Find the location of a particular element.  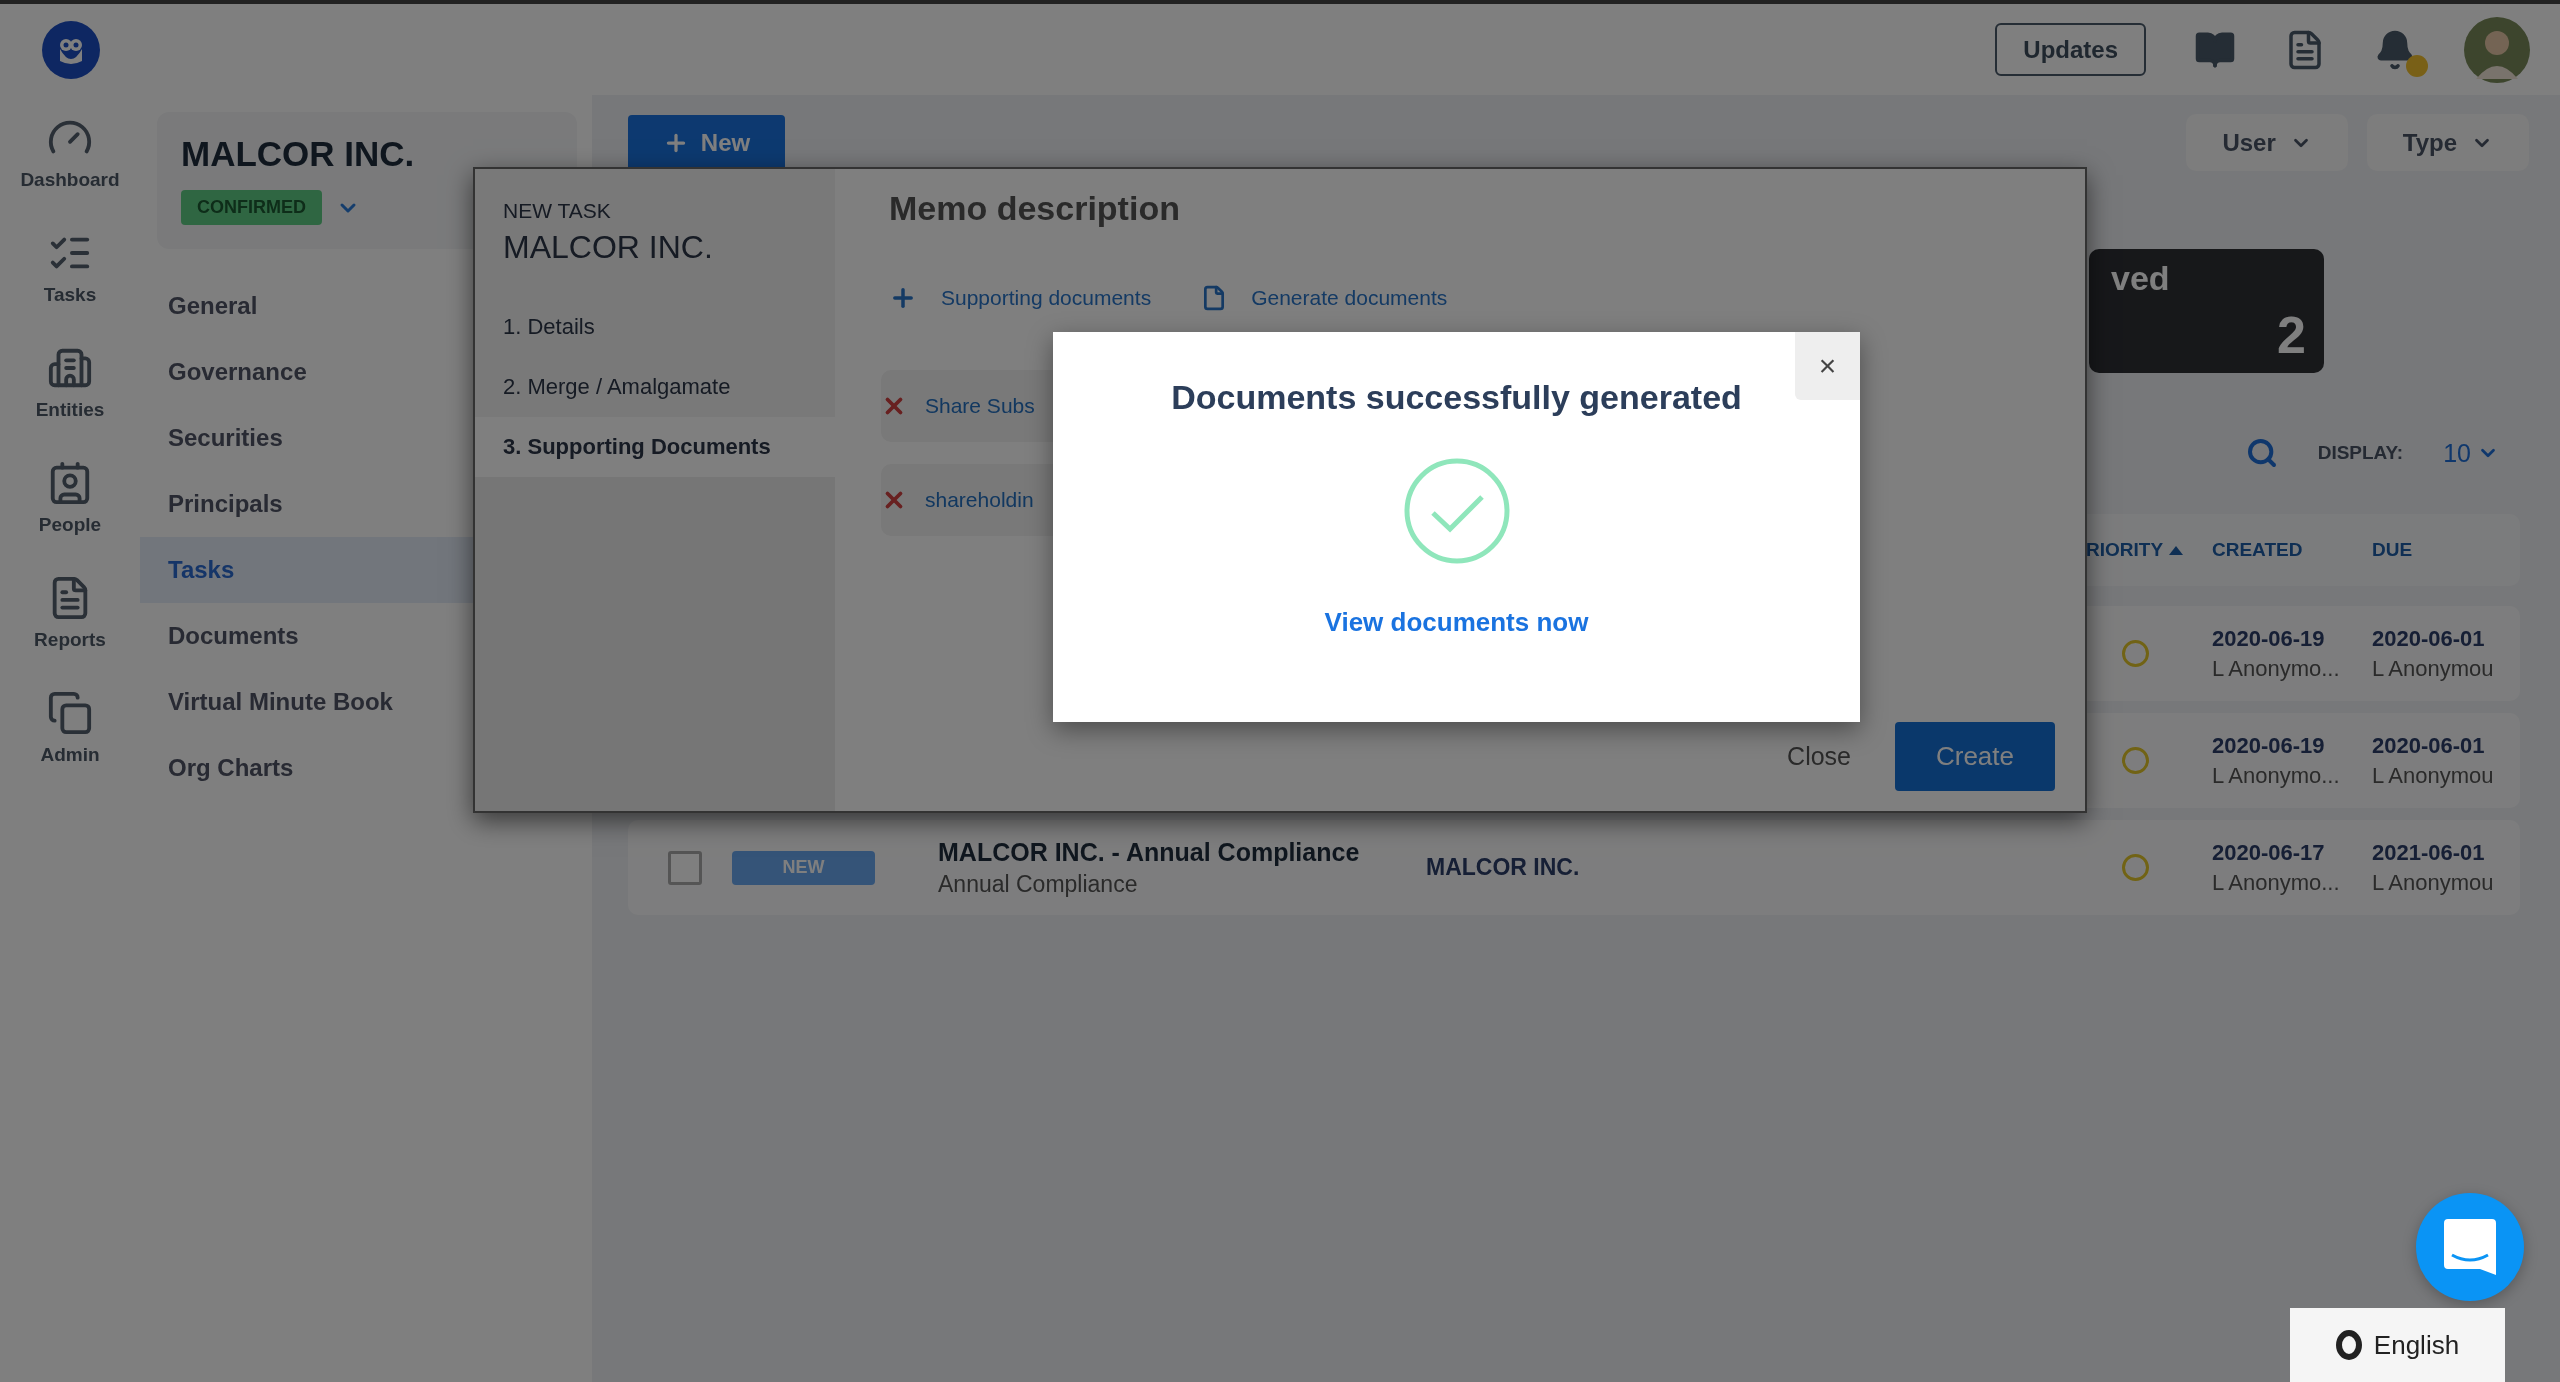

notification-dot is located at coordinates (2417, 65).